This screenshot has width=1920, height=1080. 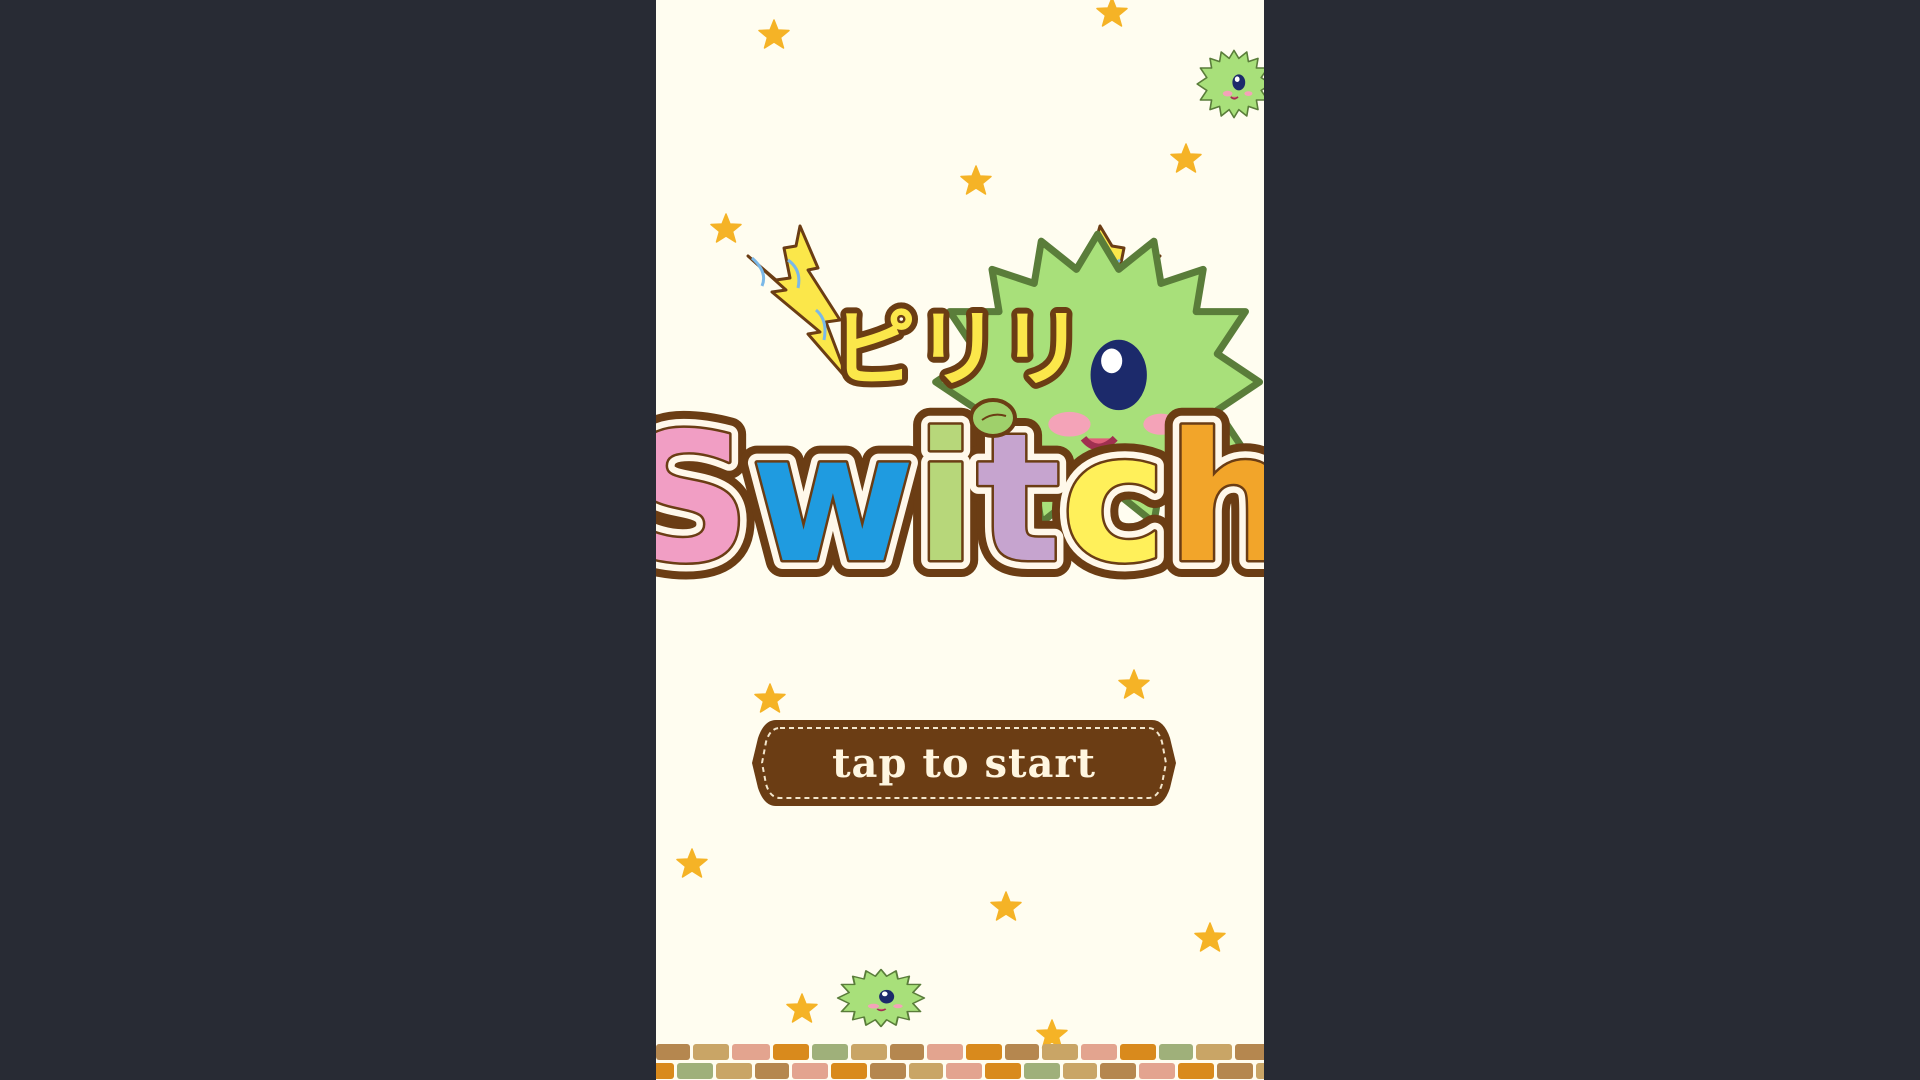 What do you see at coordinates (960, 1062) in the screenshot?
I see `brick-floor` at bounding box center [960, 1062].